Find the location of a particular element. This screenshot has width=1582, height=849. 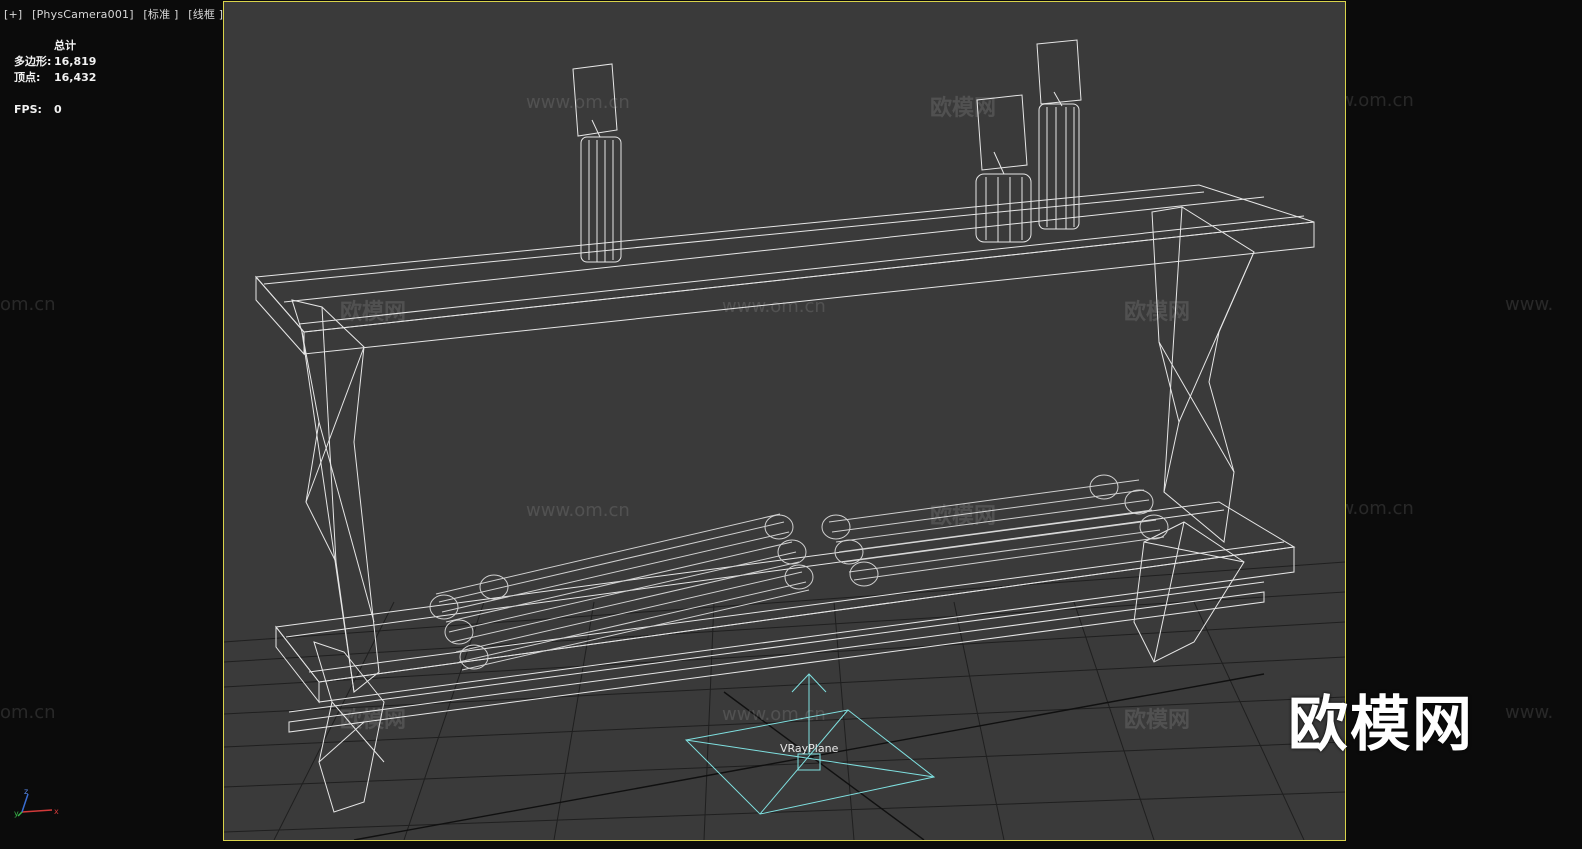

fps-counter: FPS: 0 is located at coordinates (55, 110).